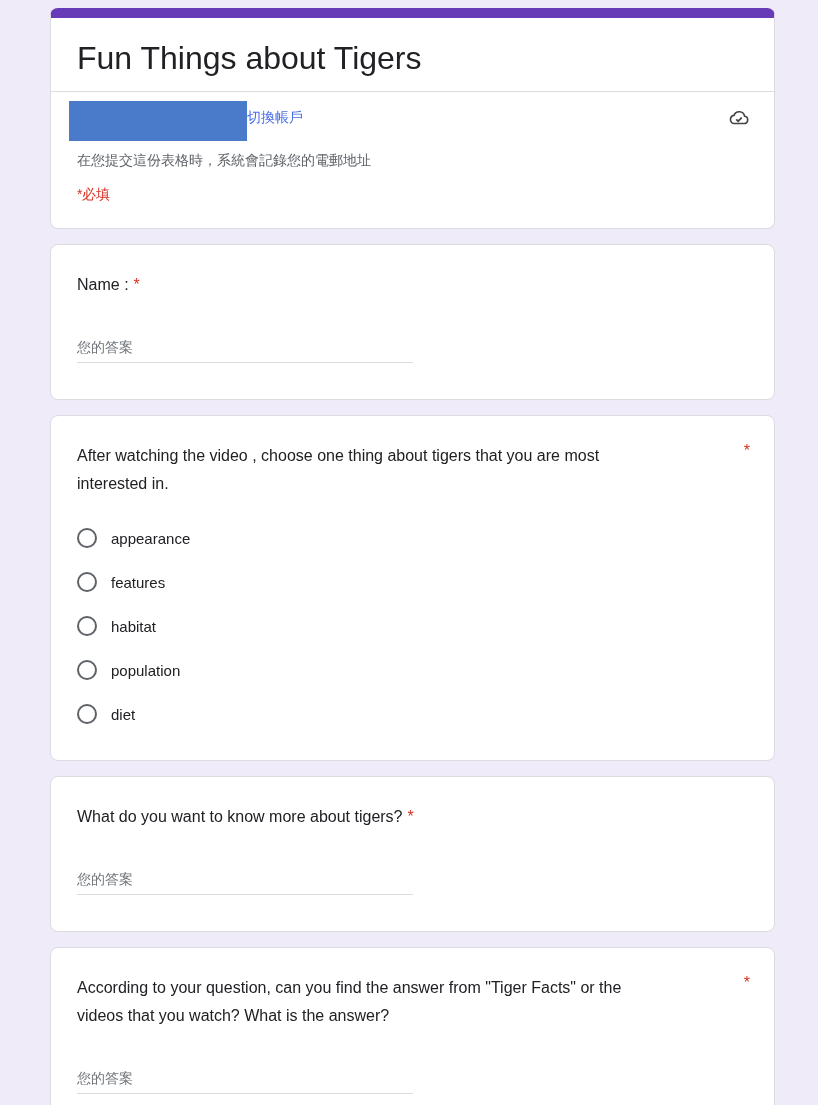 The height and width of the screenshot is (1105, 818). I want to click on required-note: *必填, so click(94, 195).